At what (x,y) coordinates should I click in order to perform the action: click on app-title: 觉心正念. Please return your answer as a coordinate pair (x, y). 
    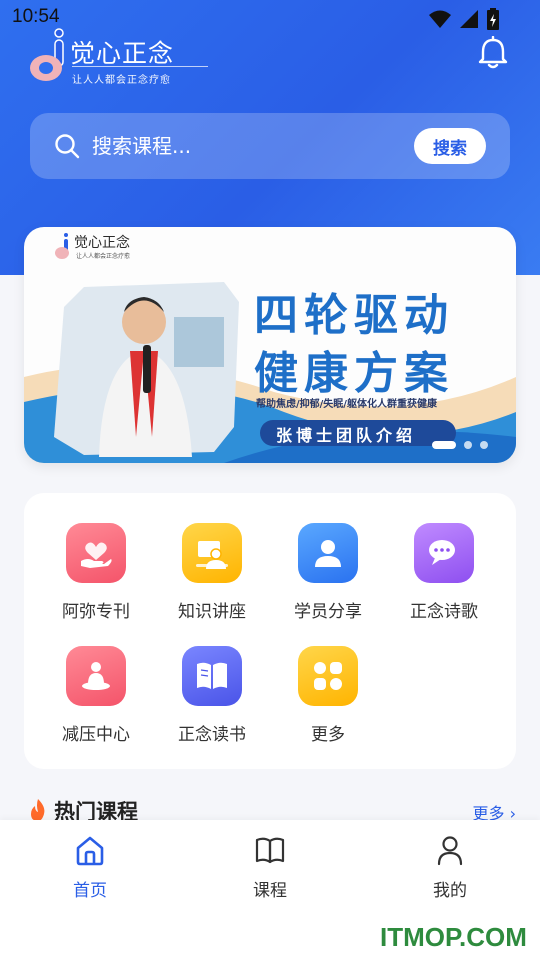
    Looking at the image, I should click on (122, 53).